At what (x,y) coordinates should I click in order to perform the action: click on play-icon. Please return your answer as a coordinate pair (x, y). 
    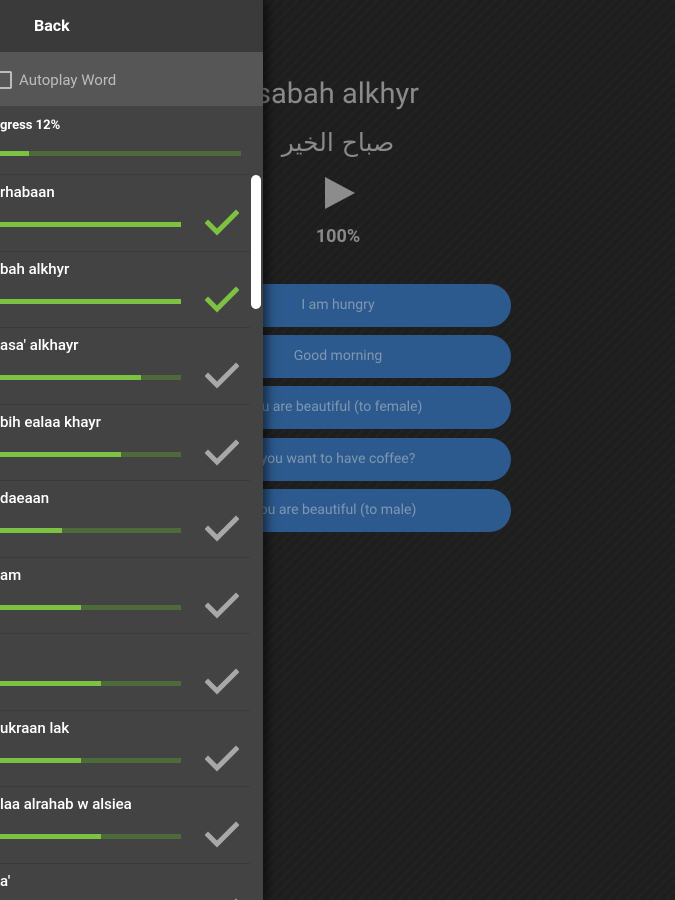
    Looking at the image, I should click on (339, 193).